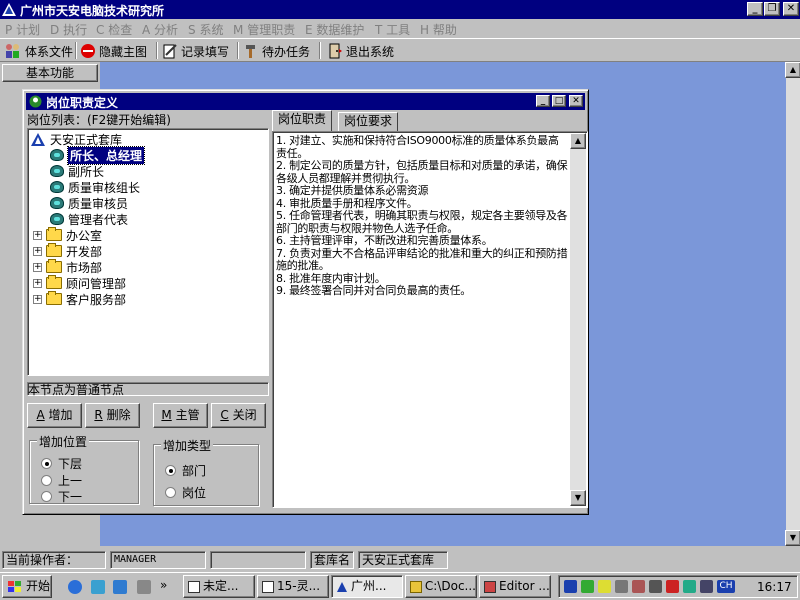 The width and height of the screenshot is (800, 600). I want to click on supervisor-button: M 主管, so click(180, 415).